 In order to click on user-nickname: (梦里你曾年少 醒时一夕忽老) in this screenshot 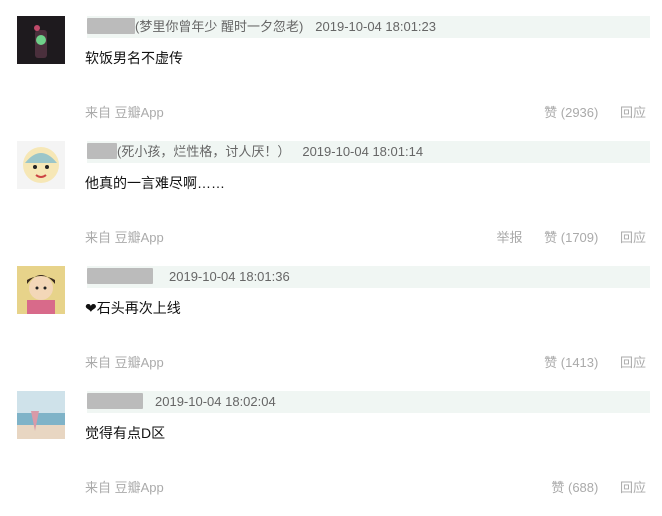, I will do `click(219, 26)`.